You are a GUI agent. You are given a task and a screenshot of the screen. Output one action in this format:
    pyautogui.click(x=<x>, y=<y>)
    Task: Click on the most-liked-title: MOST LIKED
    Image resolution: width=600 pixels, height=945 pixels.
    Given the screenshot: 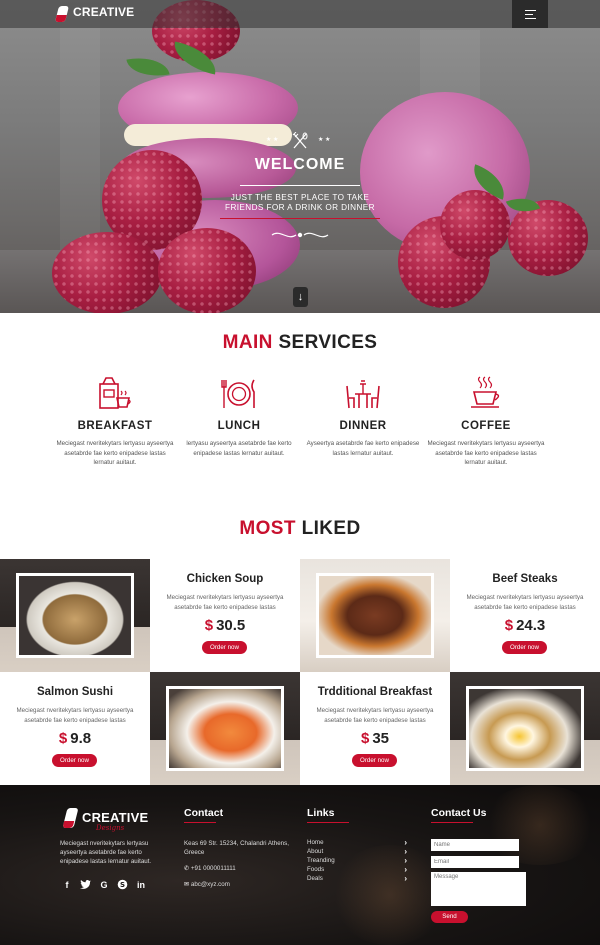 What is the action you would take?
    pyautogui.click(x=300, y=528)
    